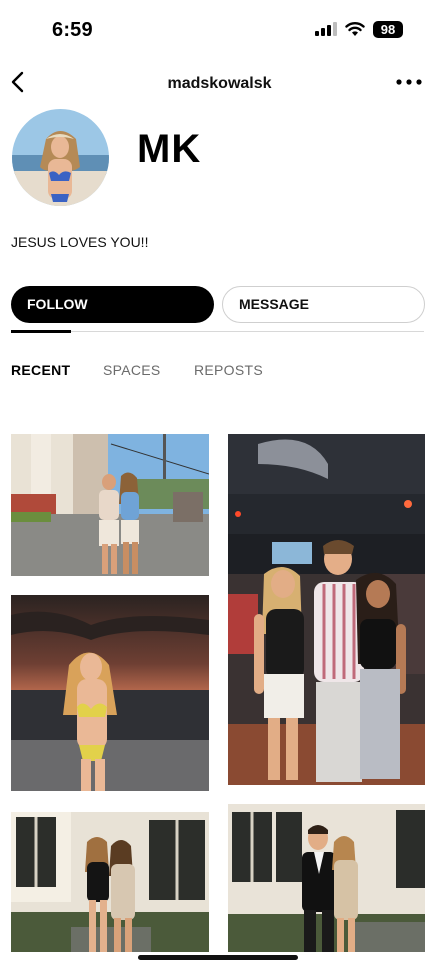 This screenshot has height=969, width=439. I want to click on wifi-icon, so click(355, 29).